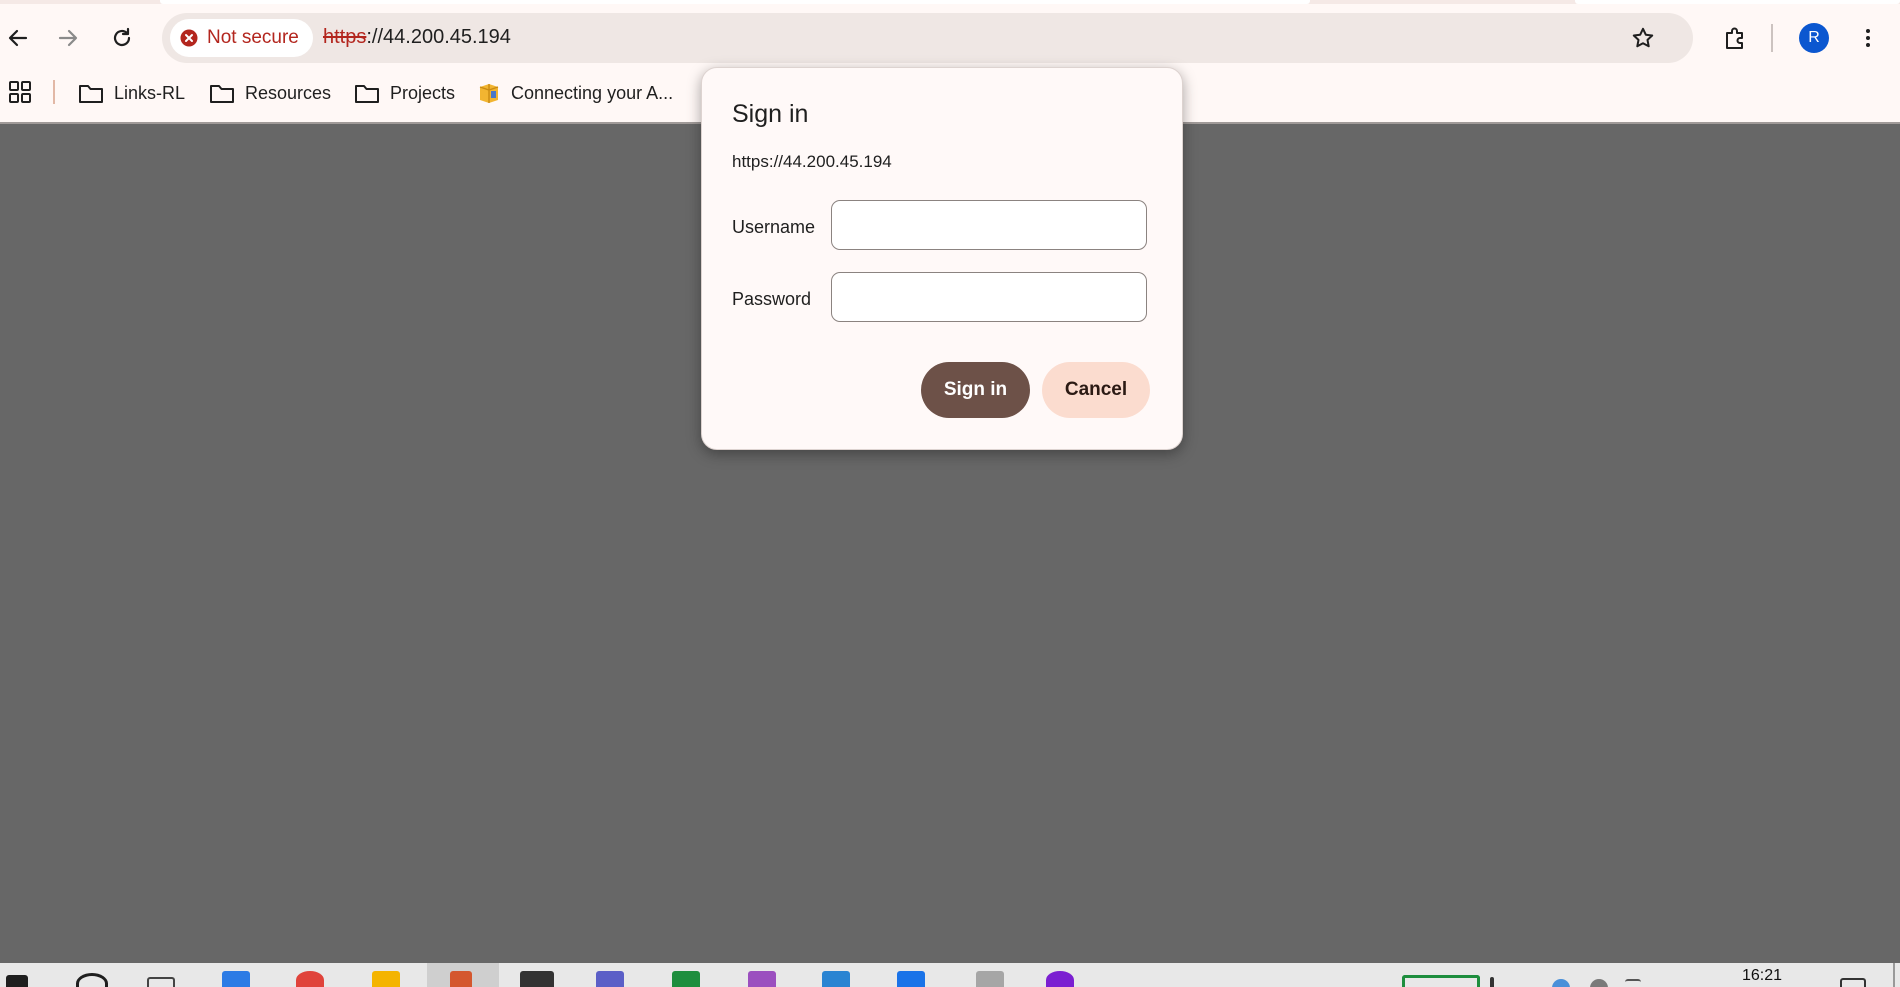  I want to click on bookmark-folder-projects: Projects, so click(404, 93).